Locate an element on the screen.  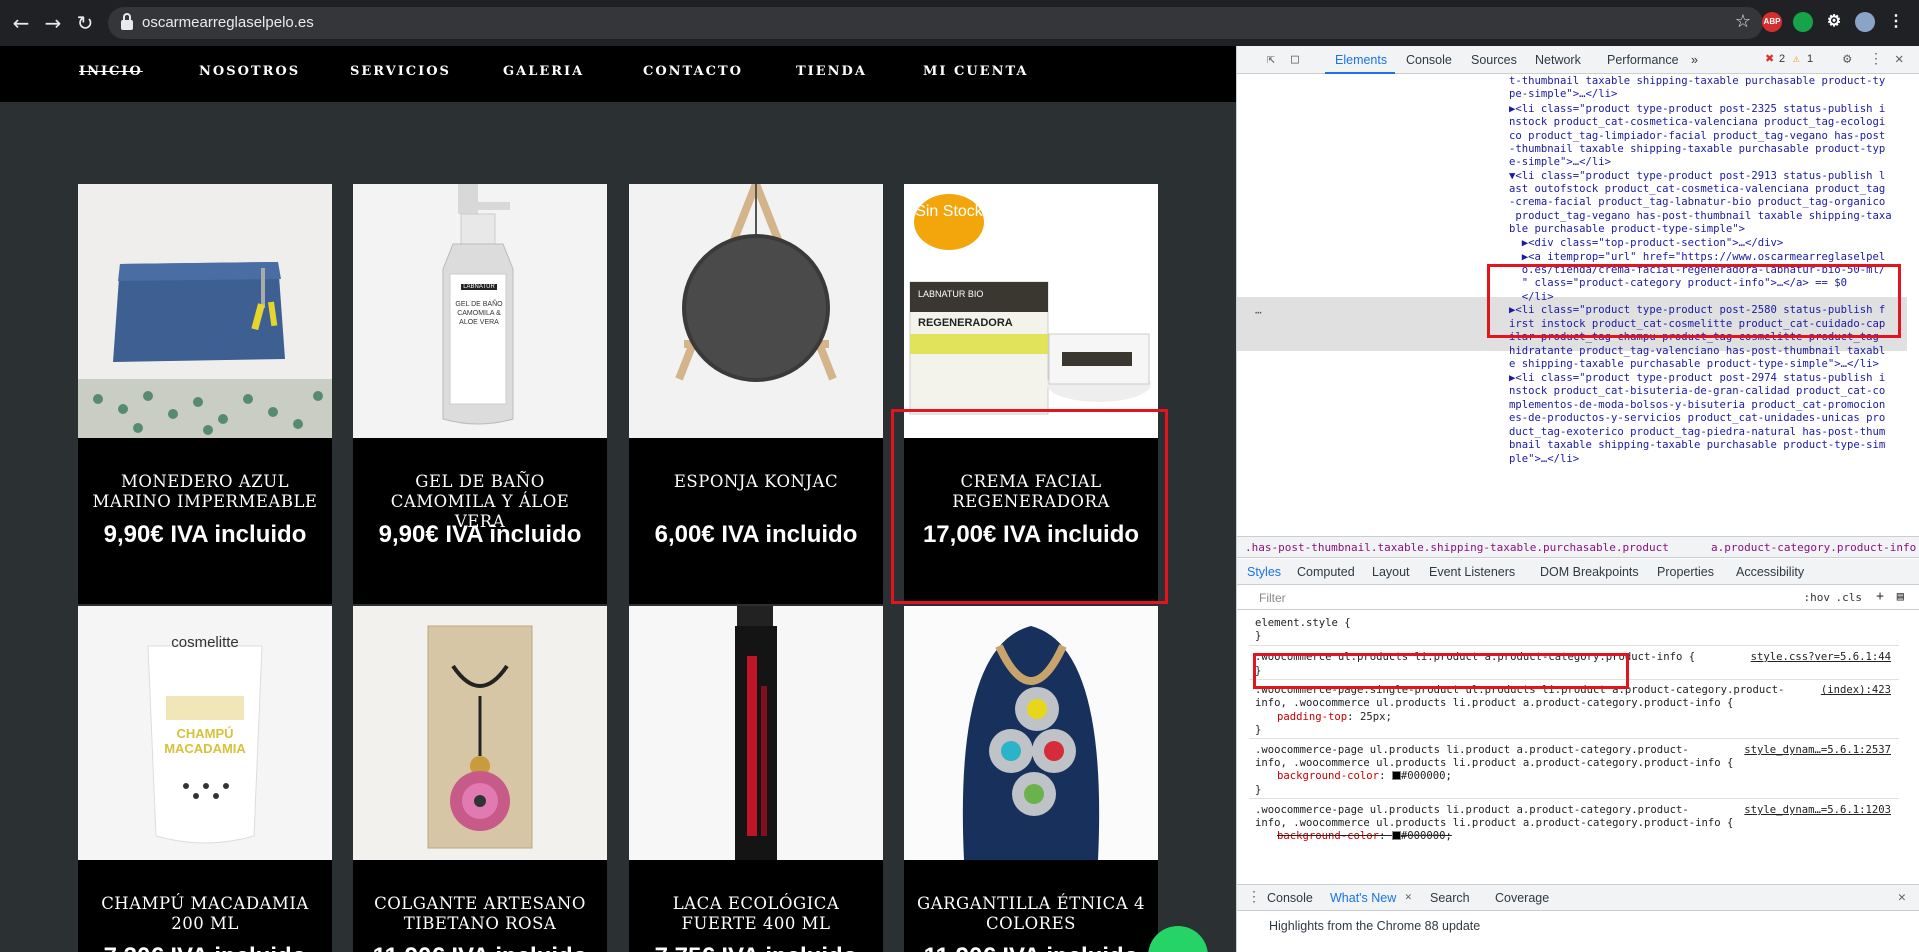
nav-galeria: GALERIA is located at coordinates (543, 71).